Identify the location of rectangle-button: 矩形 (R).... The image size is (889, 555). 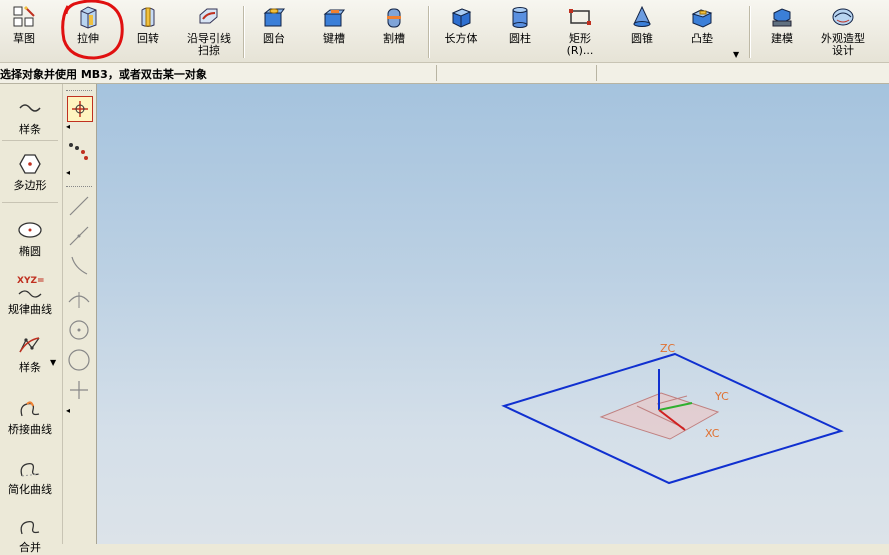
(580, 31).